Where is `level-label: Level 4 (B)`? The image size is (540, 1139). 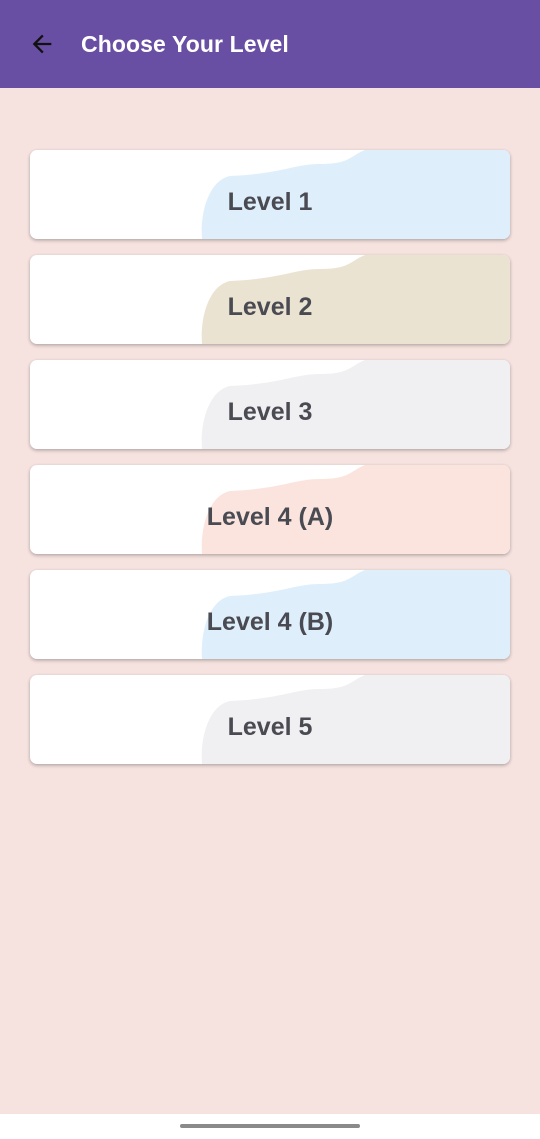 level-label: Level 4 (B) is located at coordinates (270, 622).